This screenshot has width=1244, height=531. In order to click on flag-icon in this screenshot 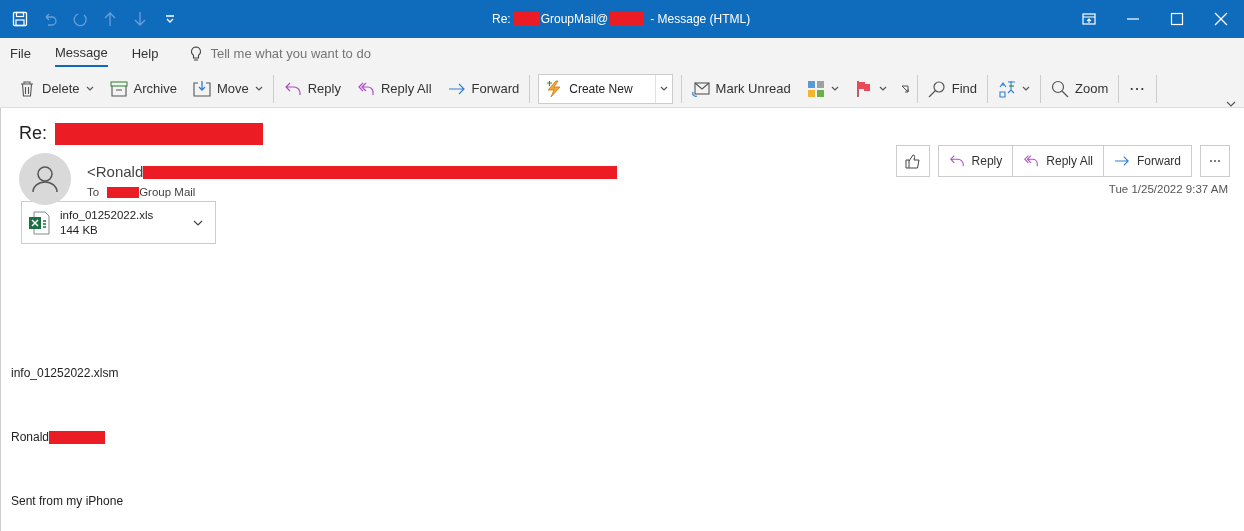, I will do `click(863, 88)`.